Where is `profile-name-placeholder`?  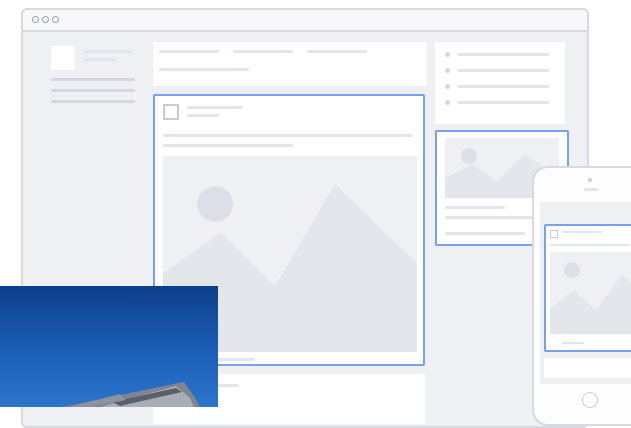 profile-name-placeholder is located at coordinates (108, 51).